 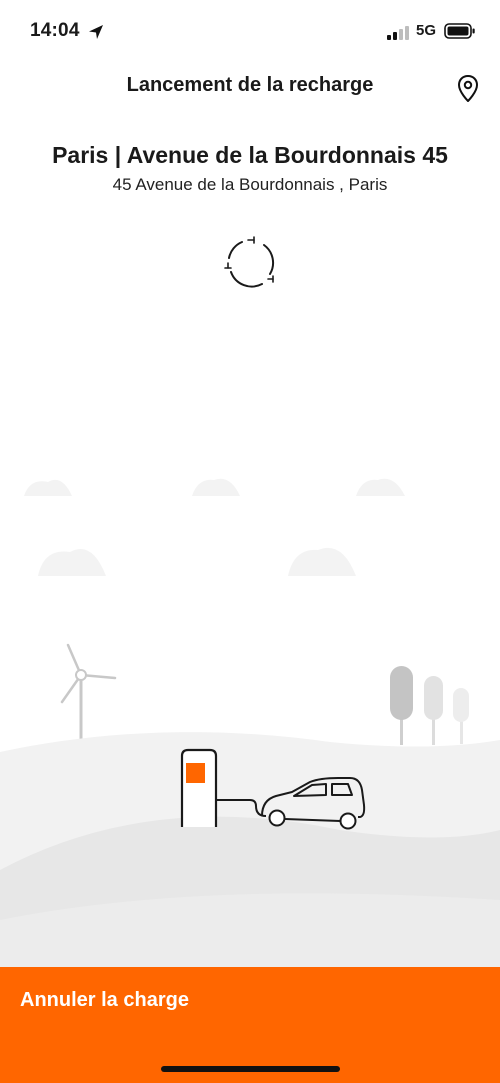 I want to click on wind-turbine-icon, so click(x=88, y=696).